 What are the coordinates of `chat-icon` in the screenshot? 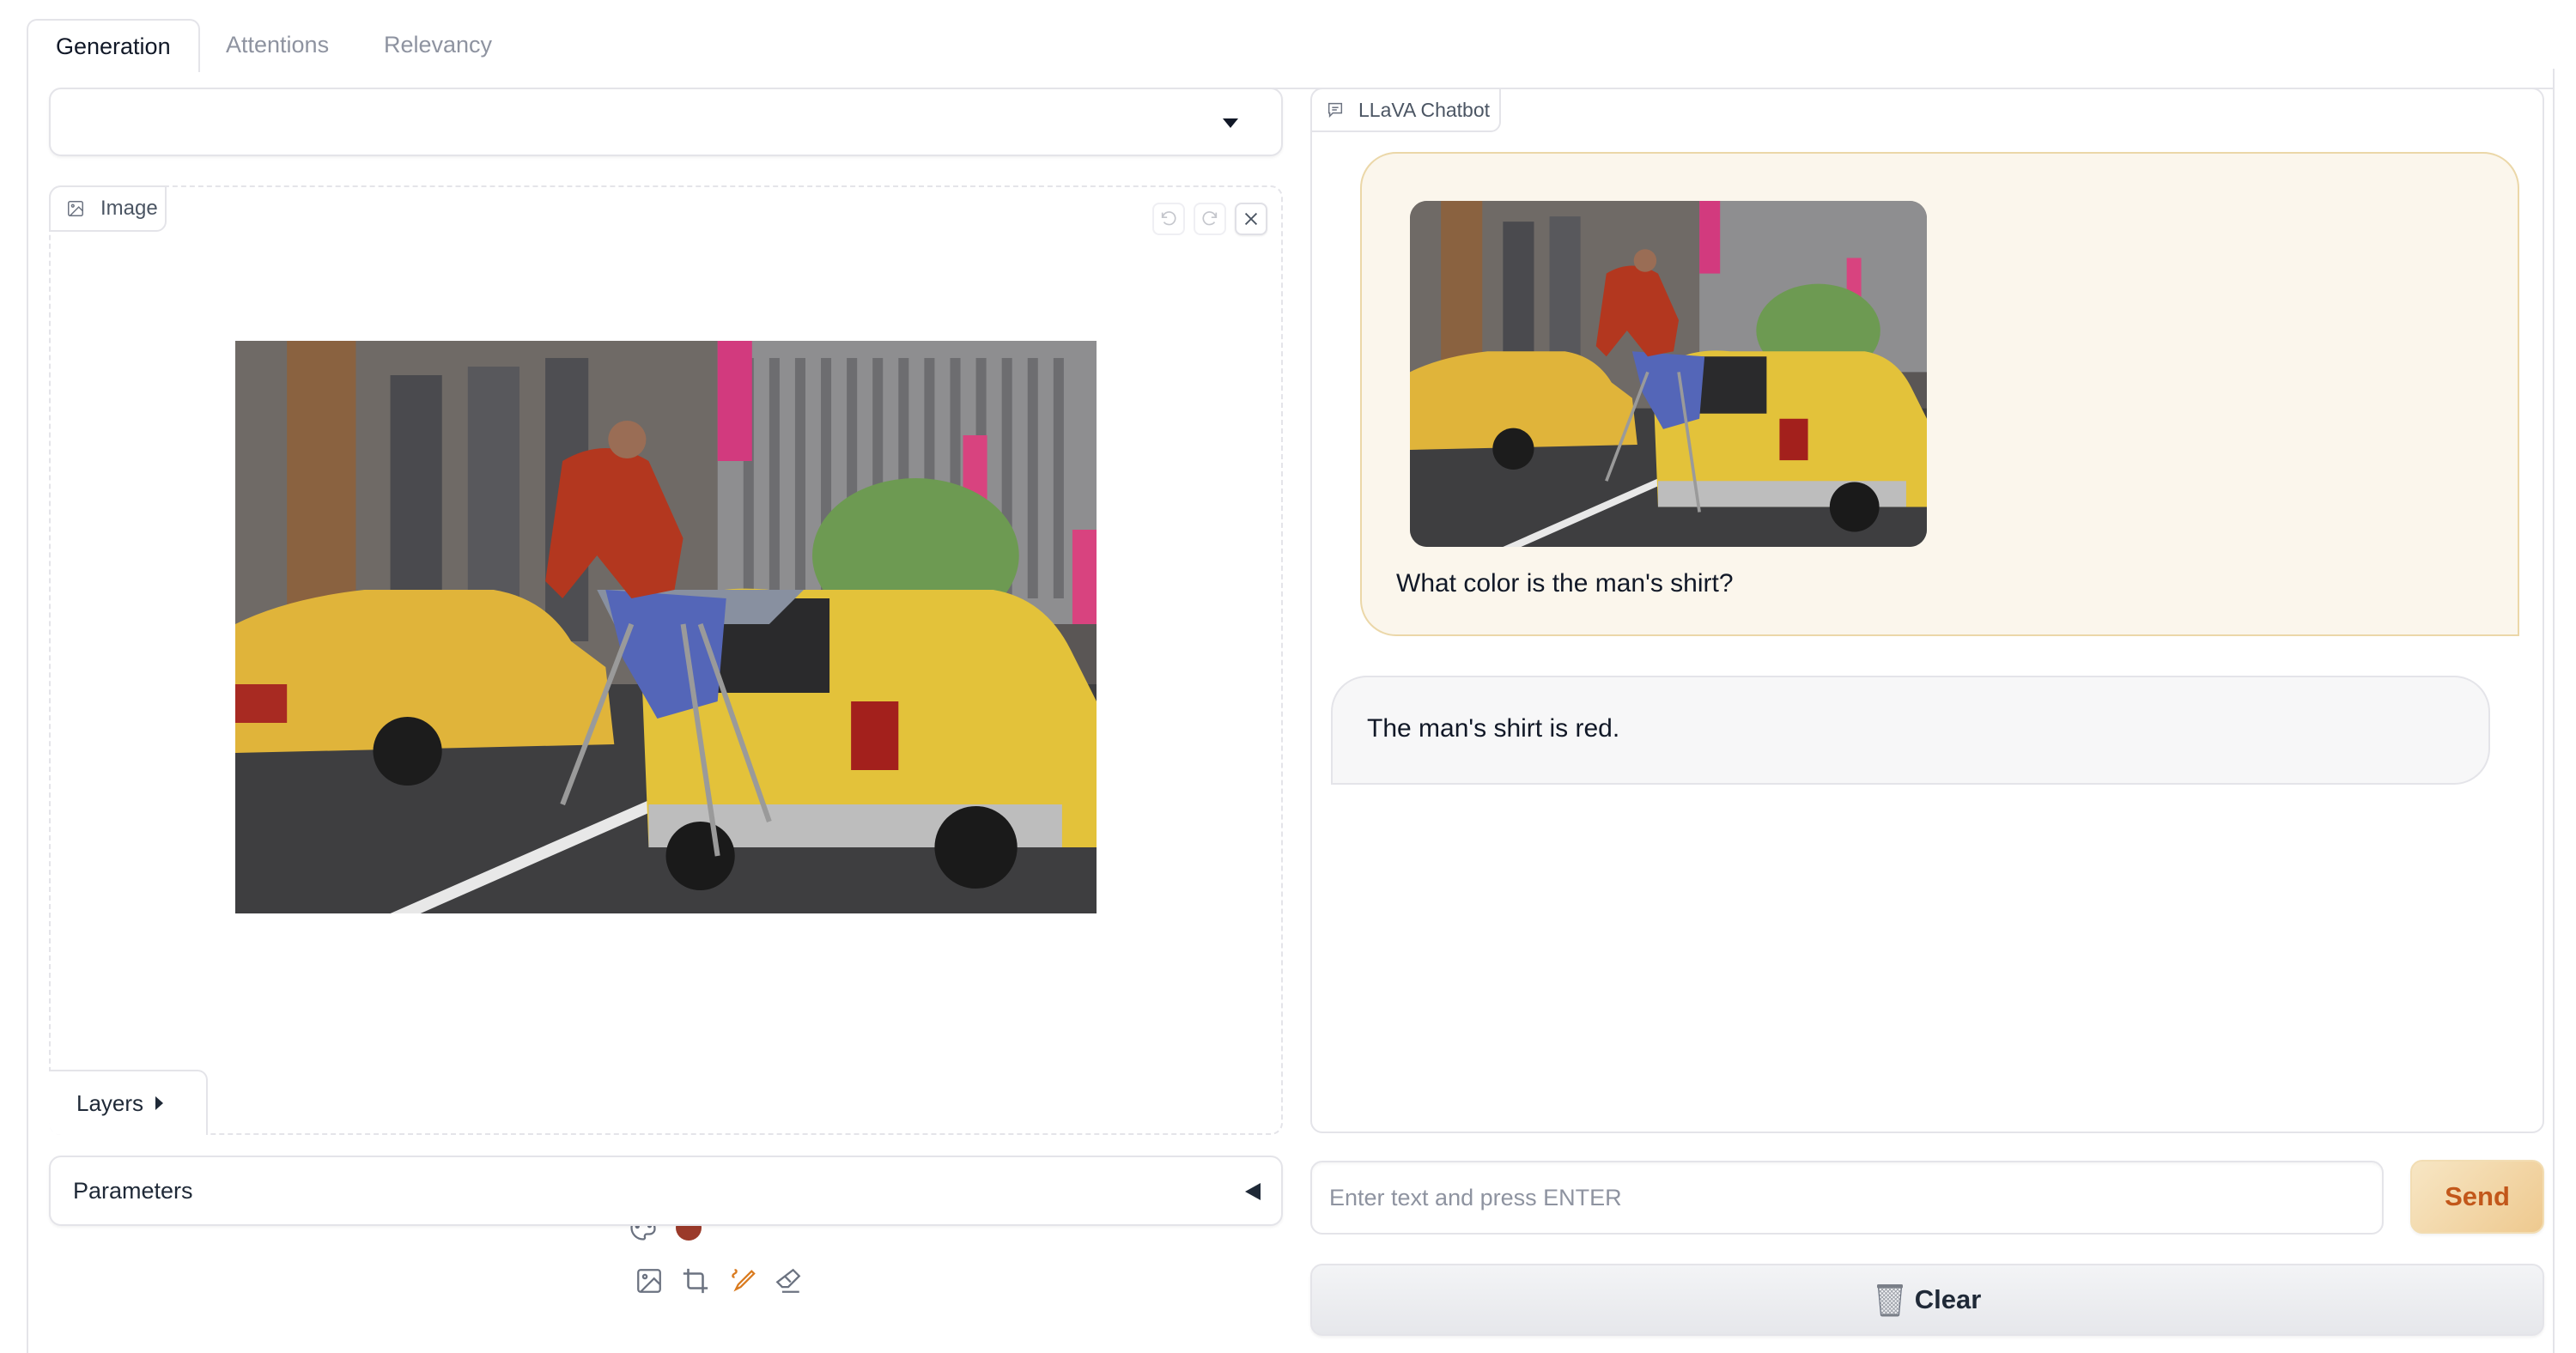 It's located at (1335, 110).